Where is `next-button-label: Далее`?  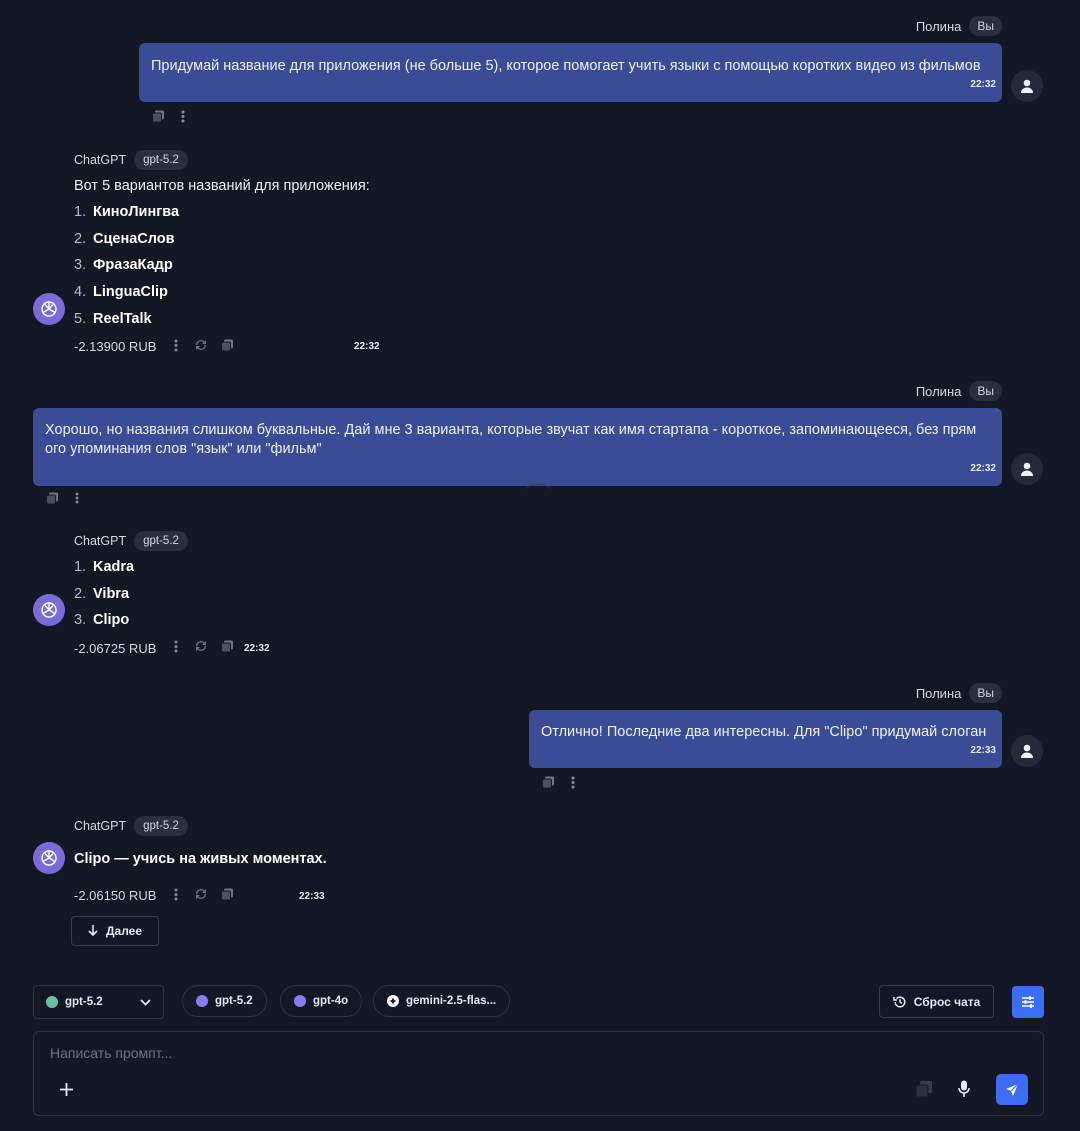 next-button-label: Далее is located at coordinates (124, 931).